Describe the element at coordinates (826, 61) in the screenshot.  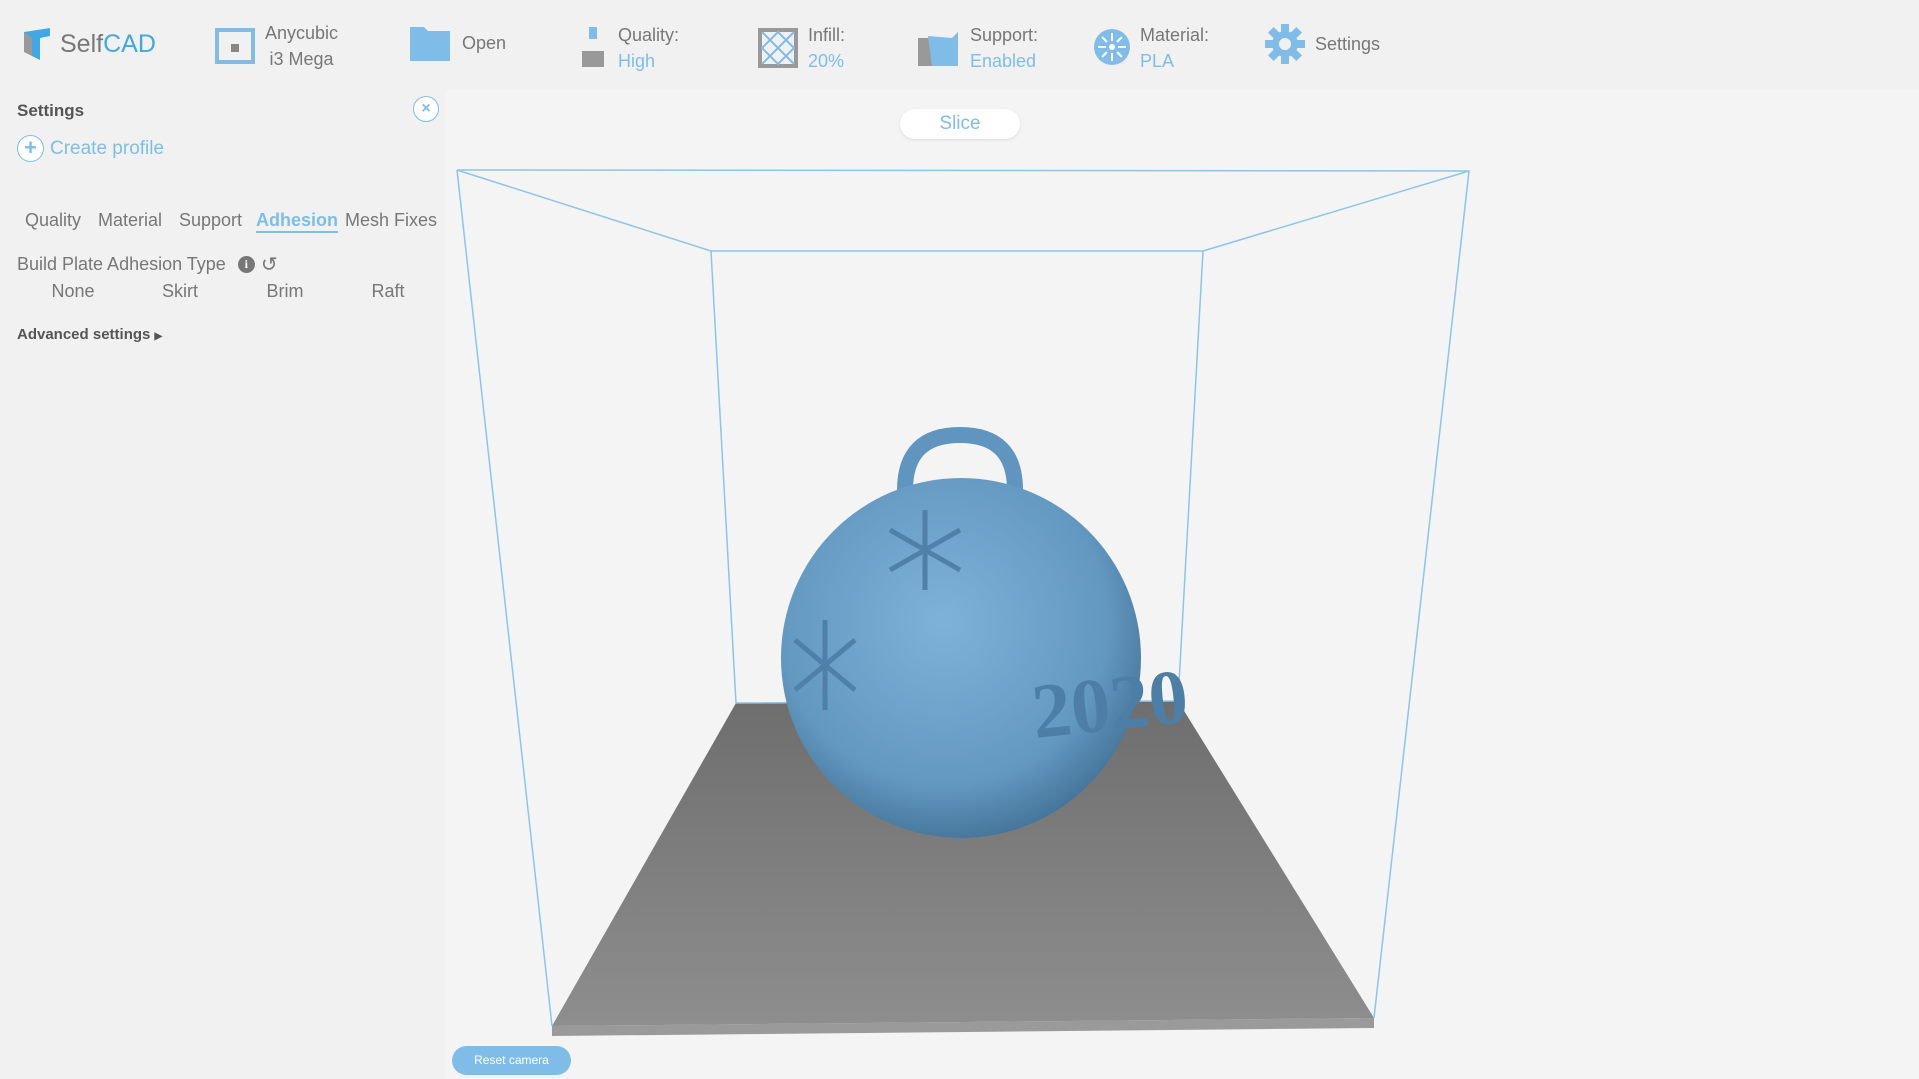
I see `infill-value: 20%` at that location.